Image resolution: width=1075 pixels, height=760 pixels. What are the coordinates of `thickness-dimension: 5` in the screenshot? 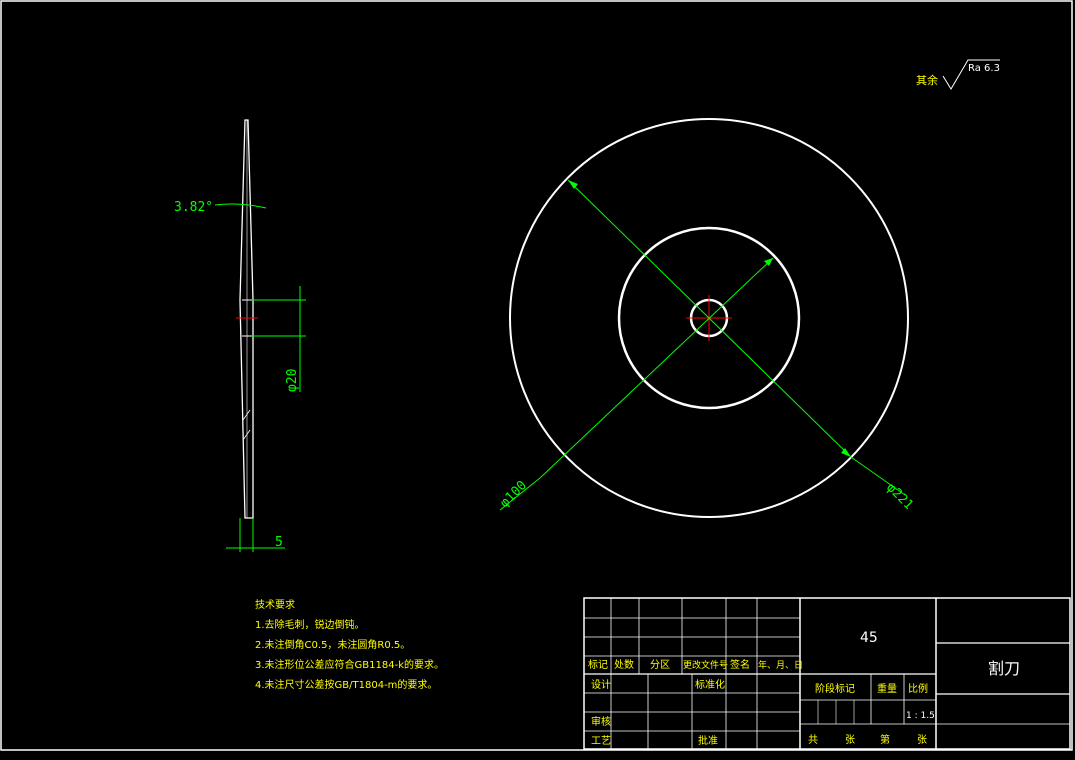 It's located at (279, 542).